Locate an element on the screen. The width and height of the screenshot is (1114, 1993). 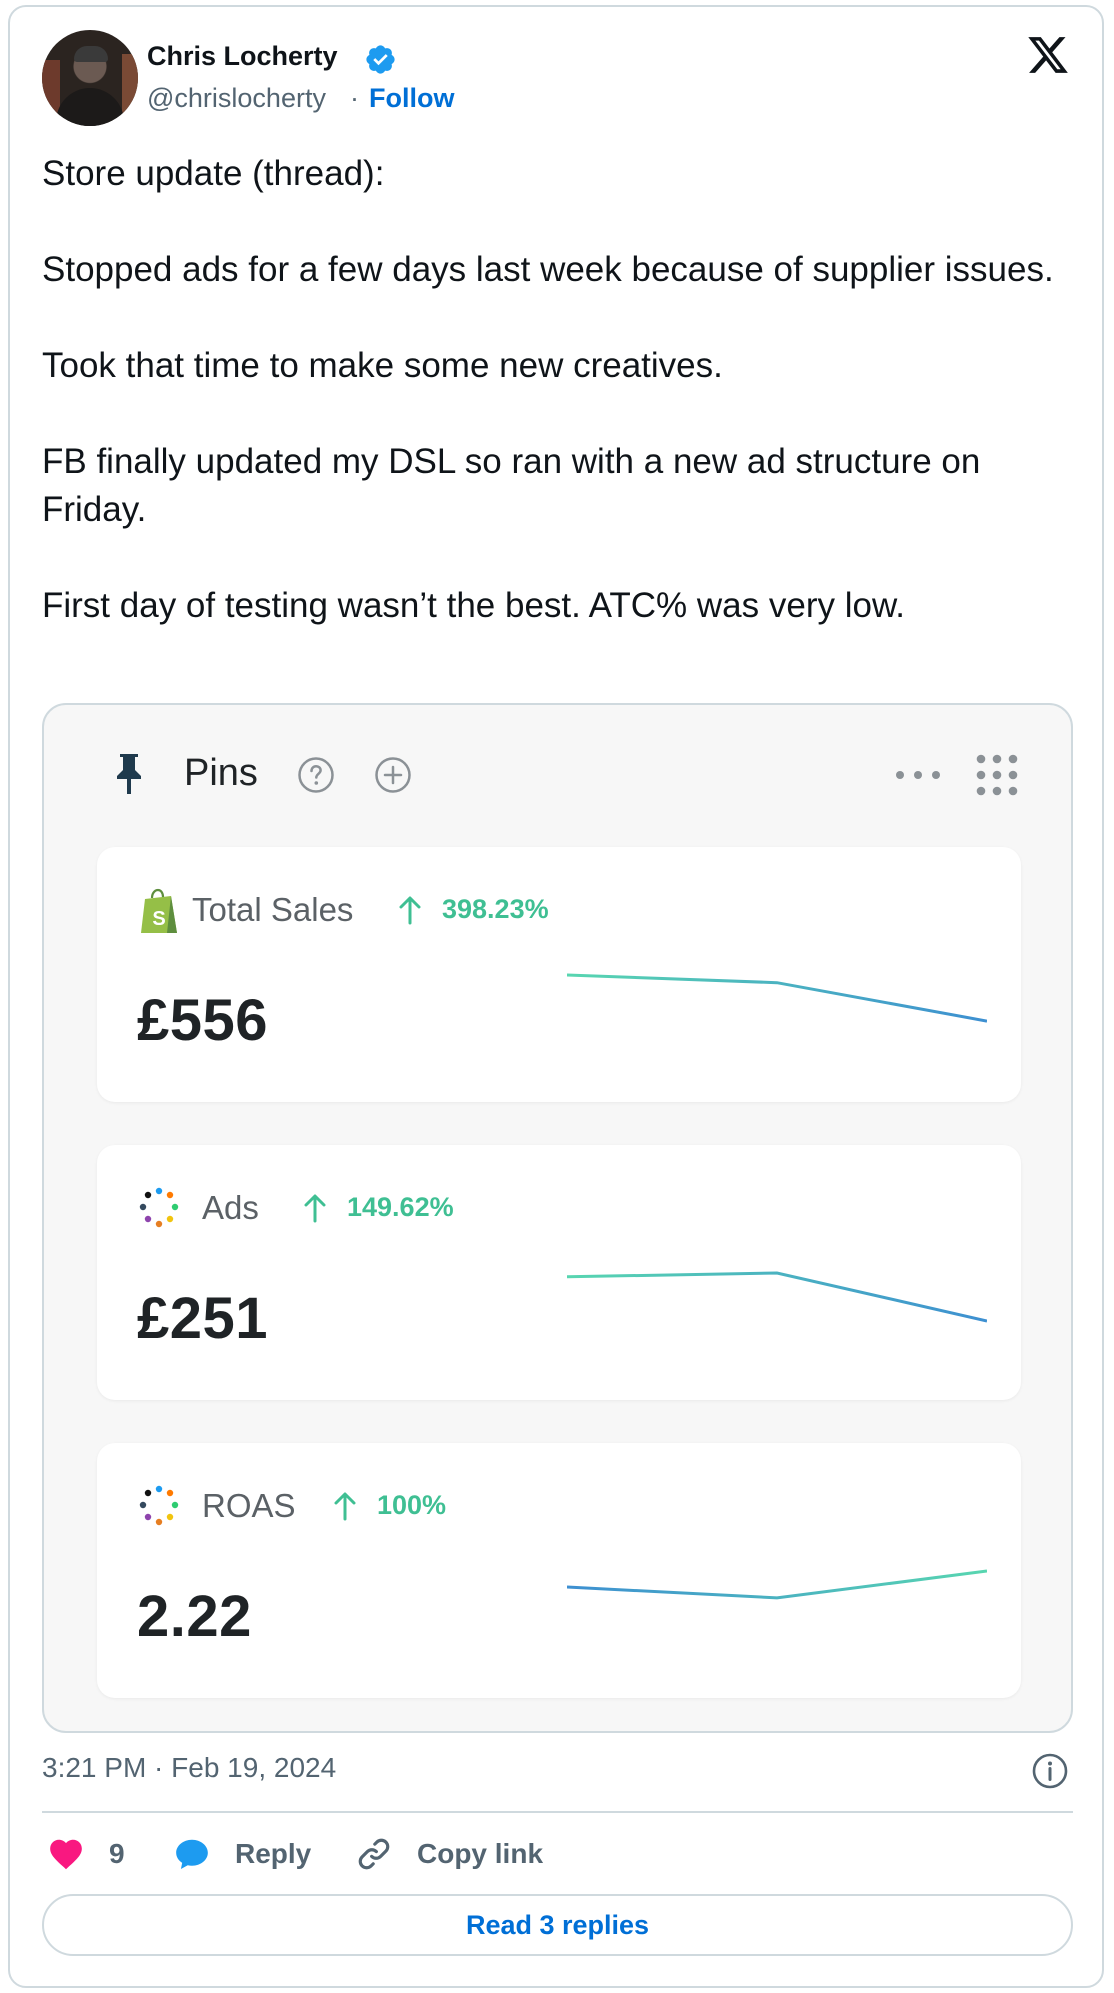
metric-label: Ads is located at coordinates (230, 1207).